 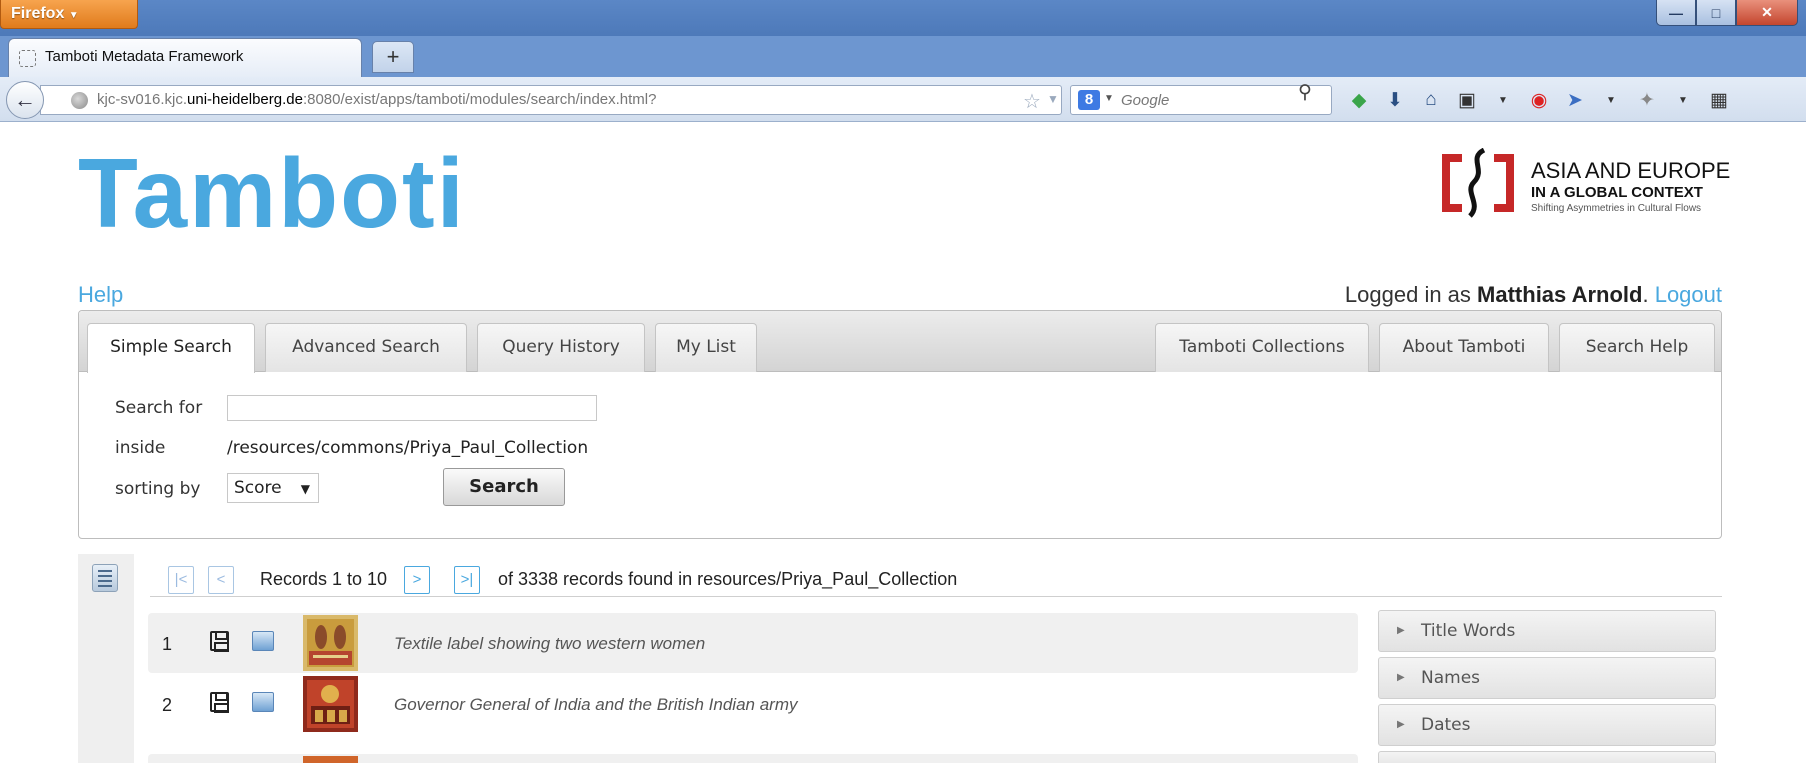 What do you see at coordinates (1089, 100) in the screenshot?
I see `google-icon: 8` at bounding box center [1089, 100].